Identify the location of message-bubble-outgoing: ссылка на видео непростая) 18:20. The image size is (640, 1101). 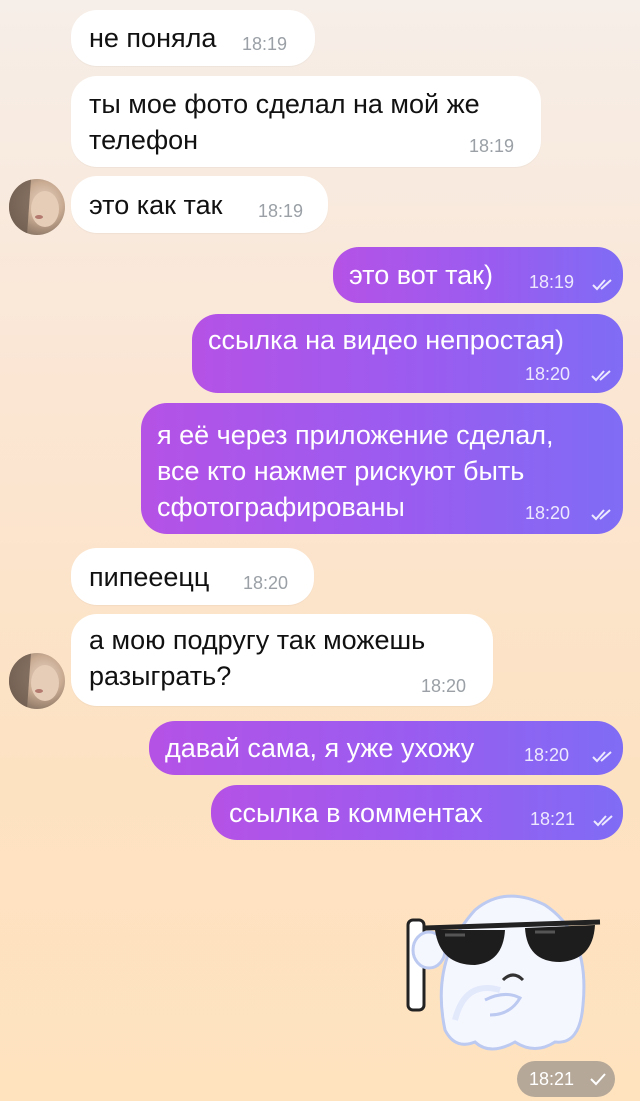
(407, 353).